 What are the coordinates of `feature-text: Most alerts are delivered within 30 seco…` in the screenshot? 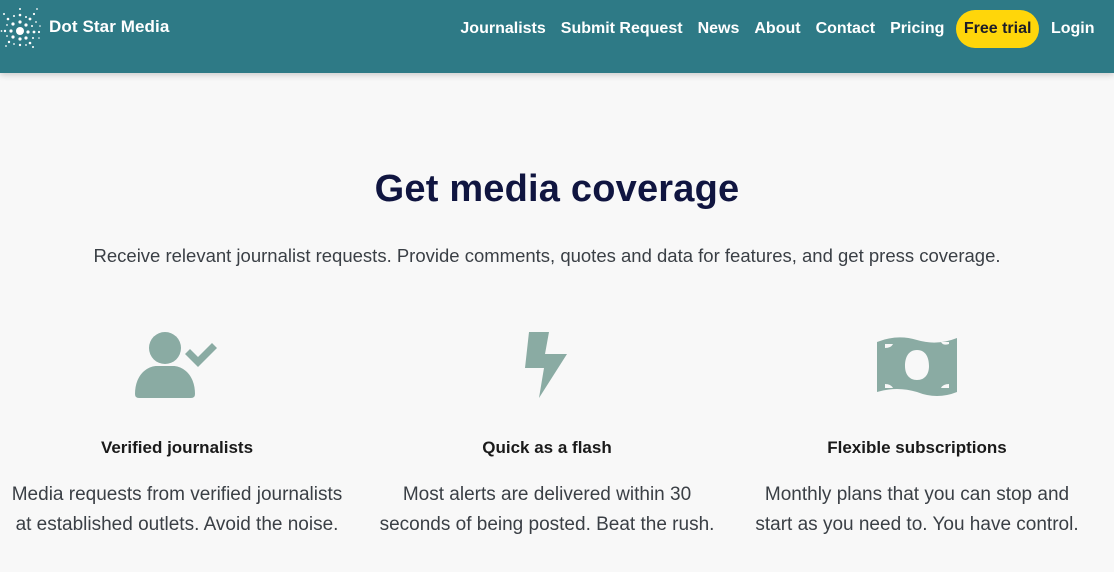 It's located at (547, 509).